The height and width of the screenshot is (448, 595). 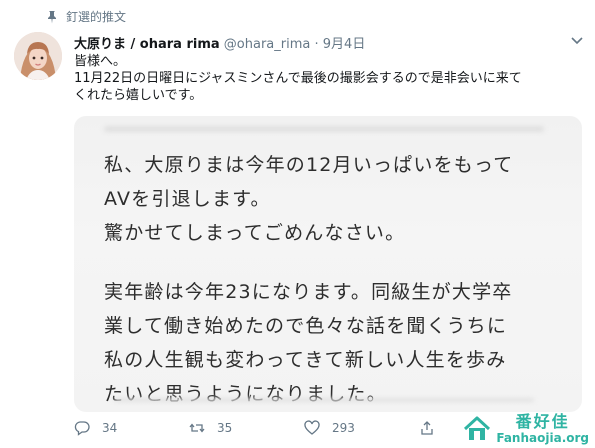 I want to click on retweet-count: 35, so click(x=225, y=428).